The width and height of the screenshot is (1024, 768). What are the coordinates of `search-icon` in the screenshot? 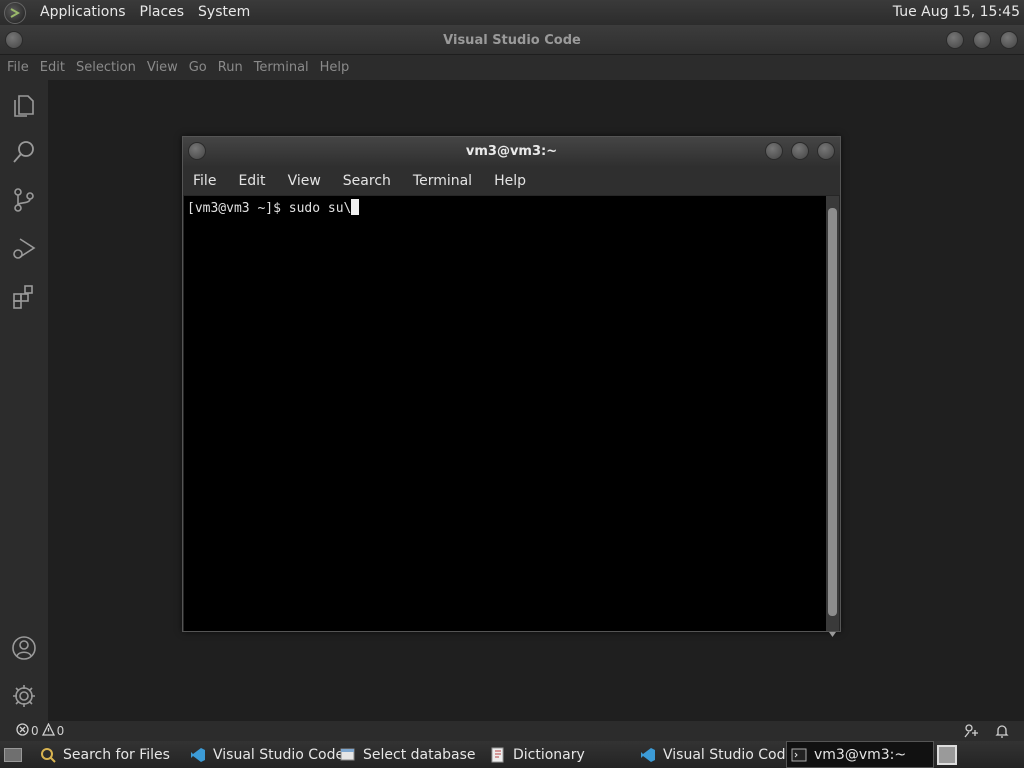 It's located at (24, 152).